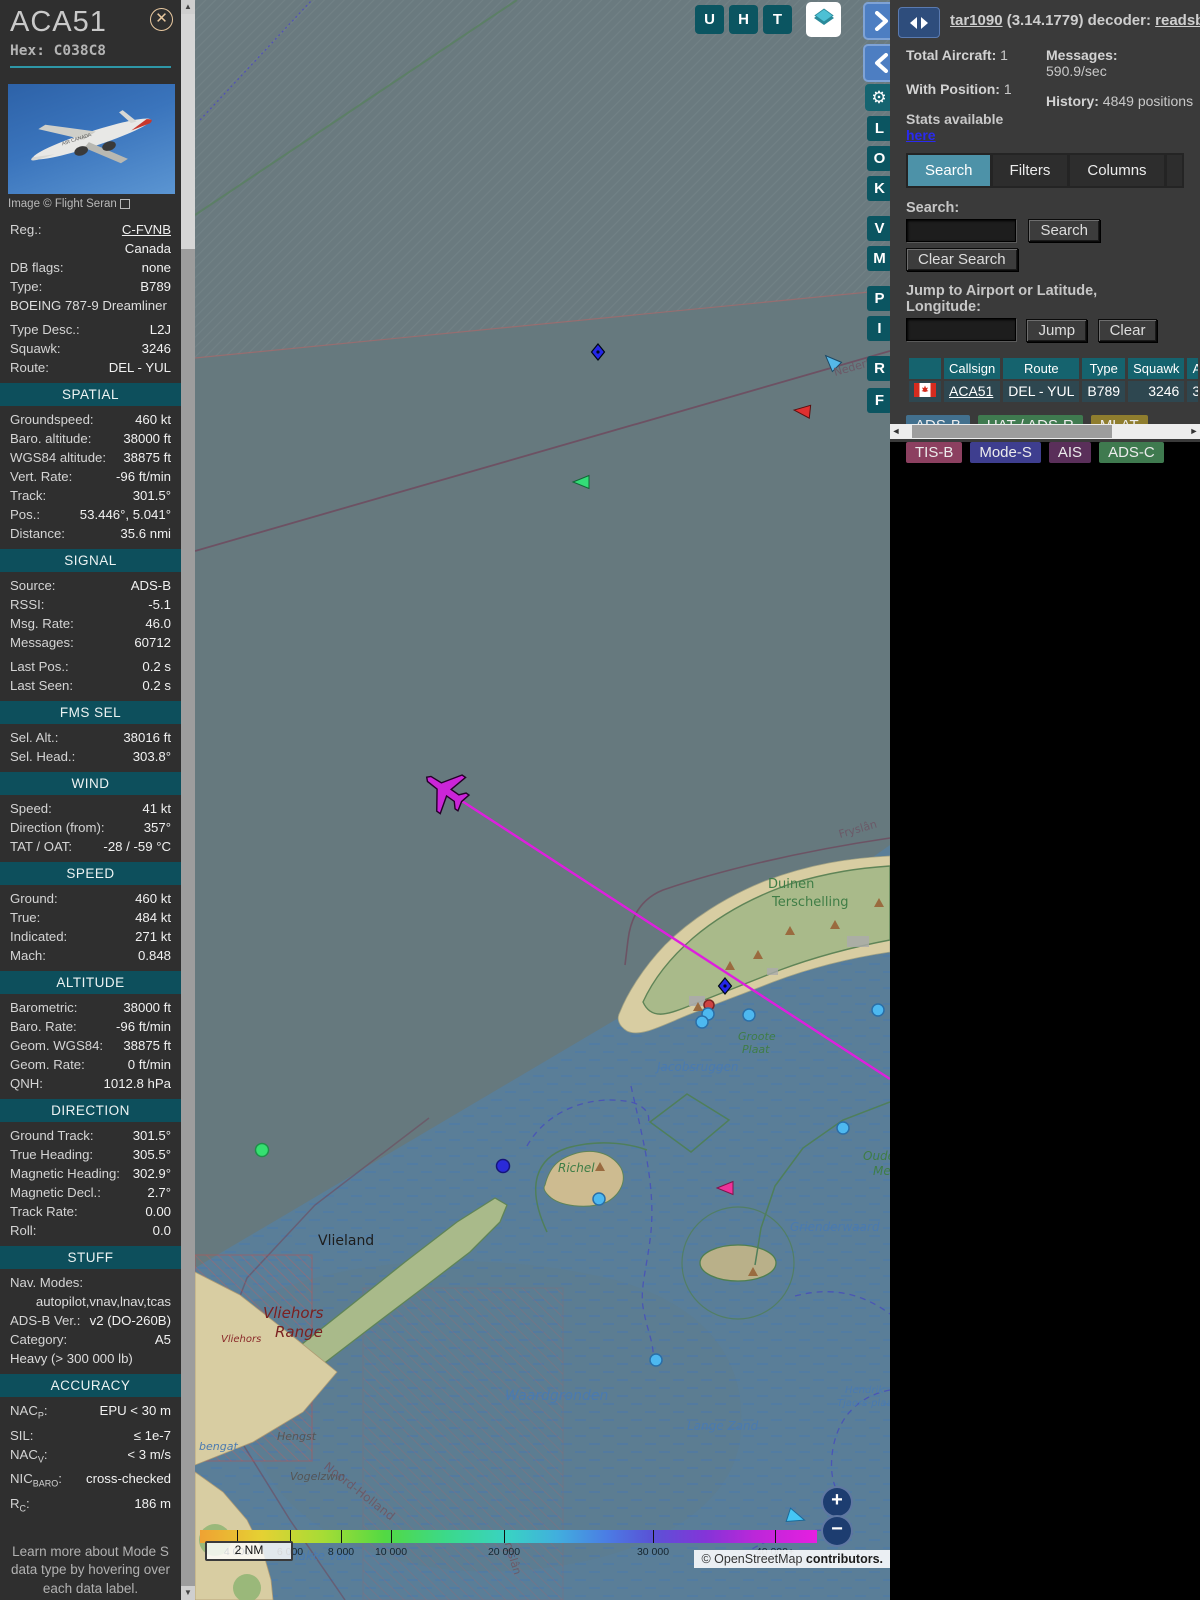  I want to click on scroll-right-icon: ►, so click(1194, 431).